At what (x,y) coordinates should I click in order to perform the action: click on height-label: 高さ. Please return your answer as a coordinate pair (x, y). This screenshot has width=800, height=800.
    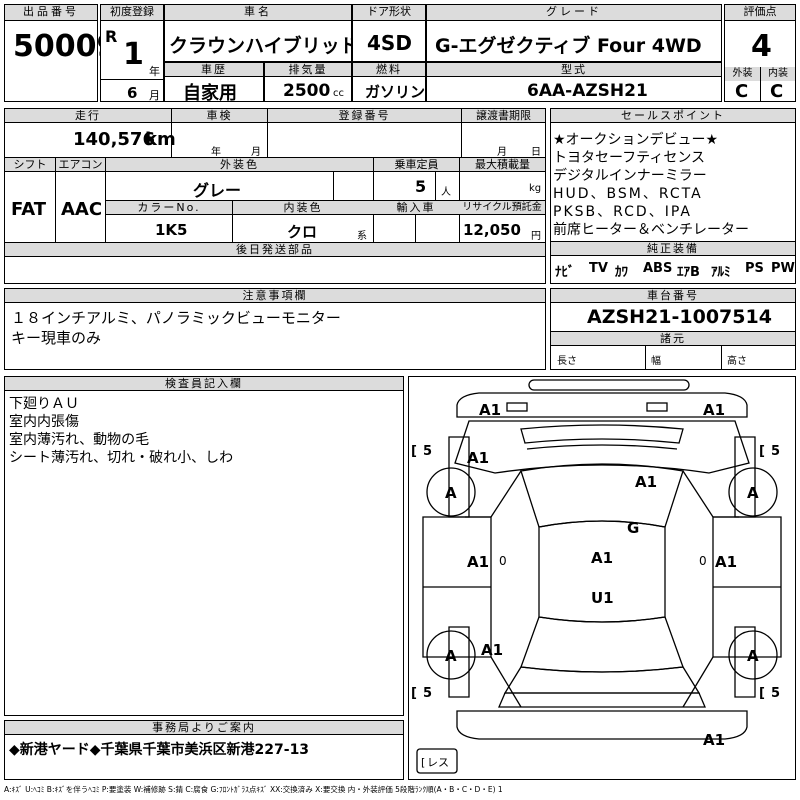
    Looking at the image, I should click on (737, 361).